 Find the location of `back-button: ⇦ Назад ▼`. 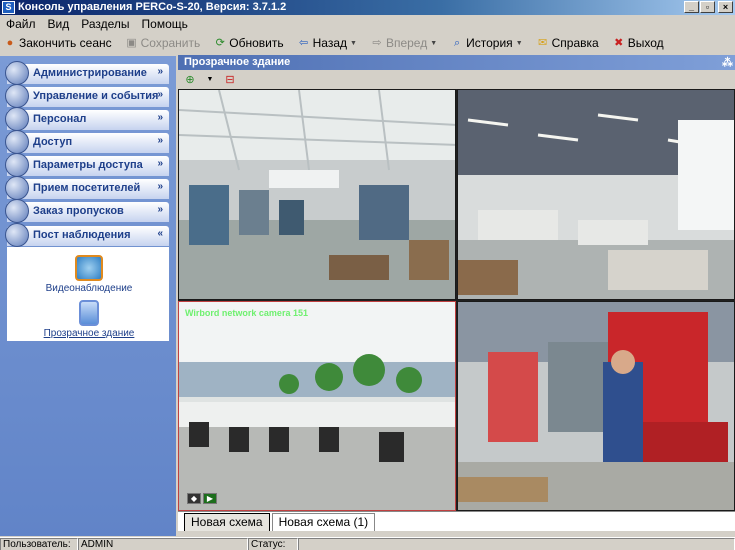

back-button: ⇦ Назад ▼ is located at coordinates (327, 43).